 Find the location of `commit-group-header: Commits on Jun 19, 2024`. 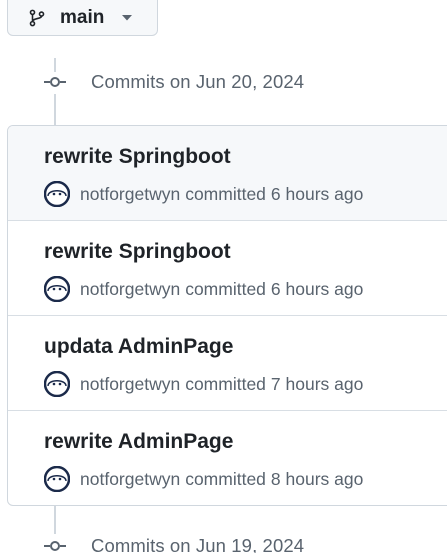

commit-group-header: Commits on Jun 19, 2024 is located at coordinates (174, 544).